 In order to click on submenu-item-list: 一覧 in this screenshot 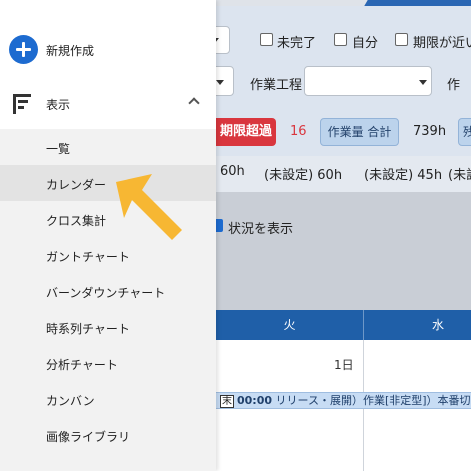, I will do `click(108, 147)`.